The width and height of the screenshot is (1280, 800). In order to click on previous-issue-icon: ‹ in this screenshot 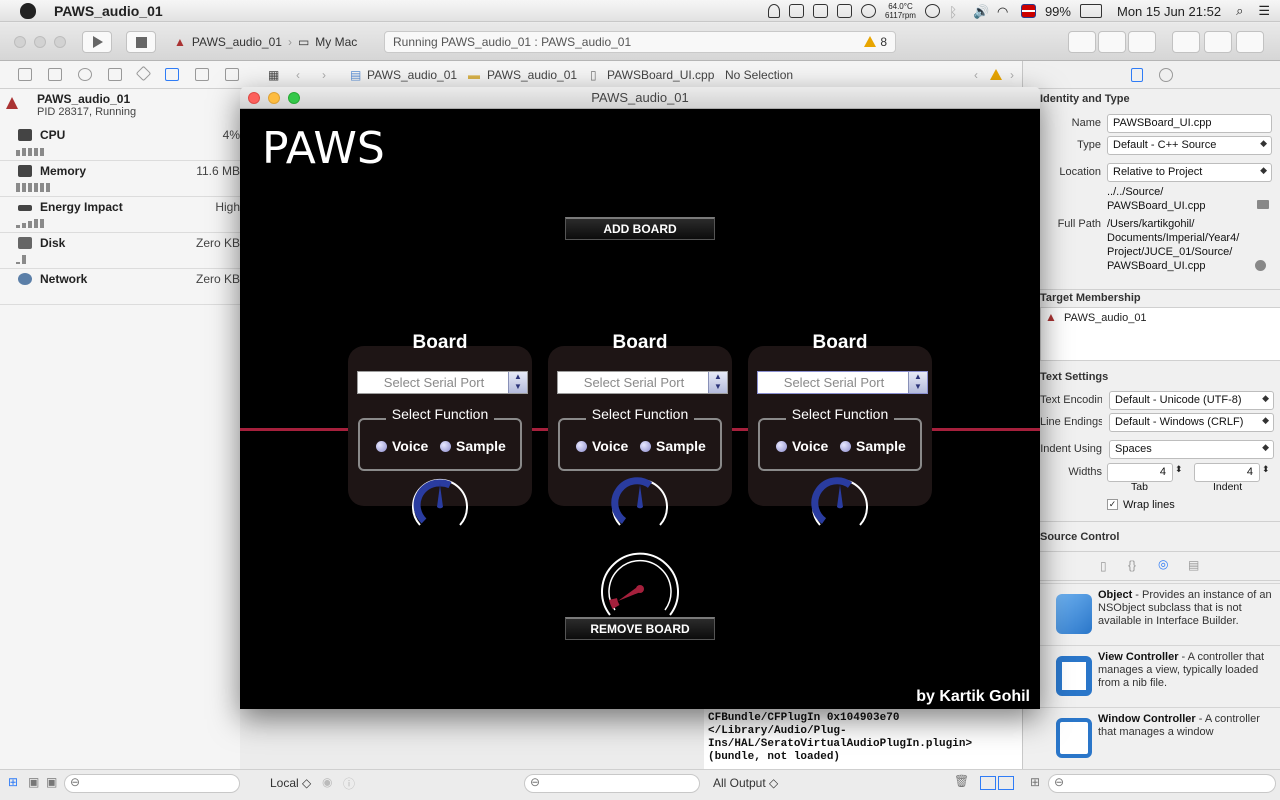, I will do `click(976, 75)`.